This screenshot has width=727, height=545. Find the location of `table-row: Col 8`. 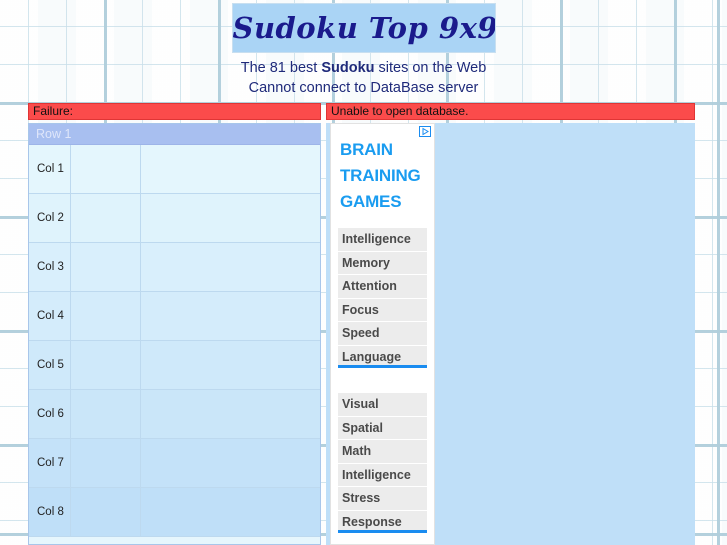

table-row: Col 8 is located at coordinates (174, 512).